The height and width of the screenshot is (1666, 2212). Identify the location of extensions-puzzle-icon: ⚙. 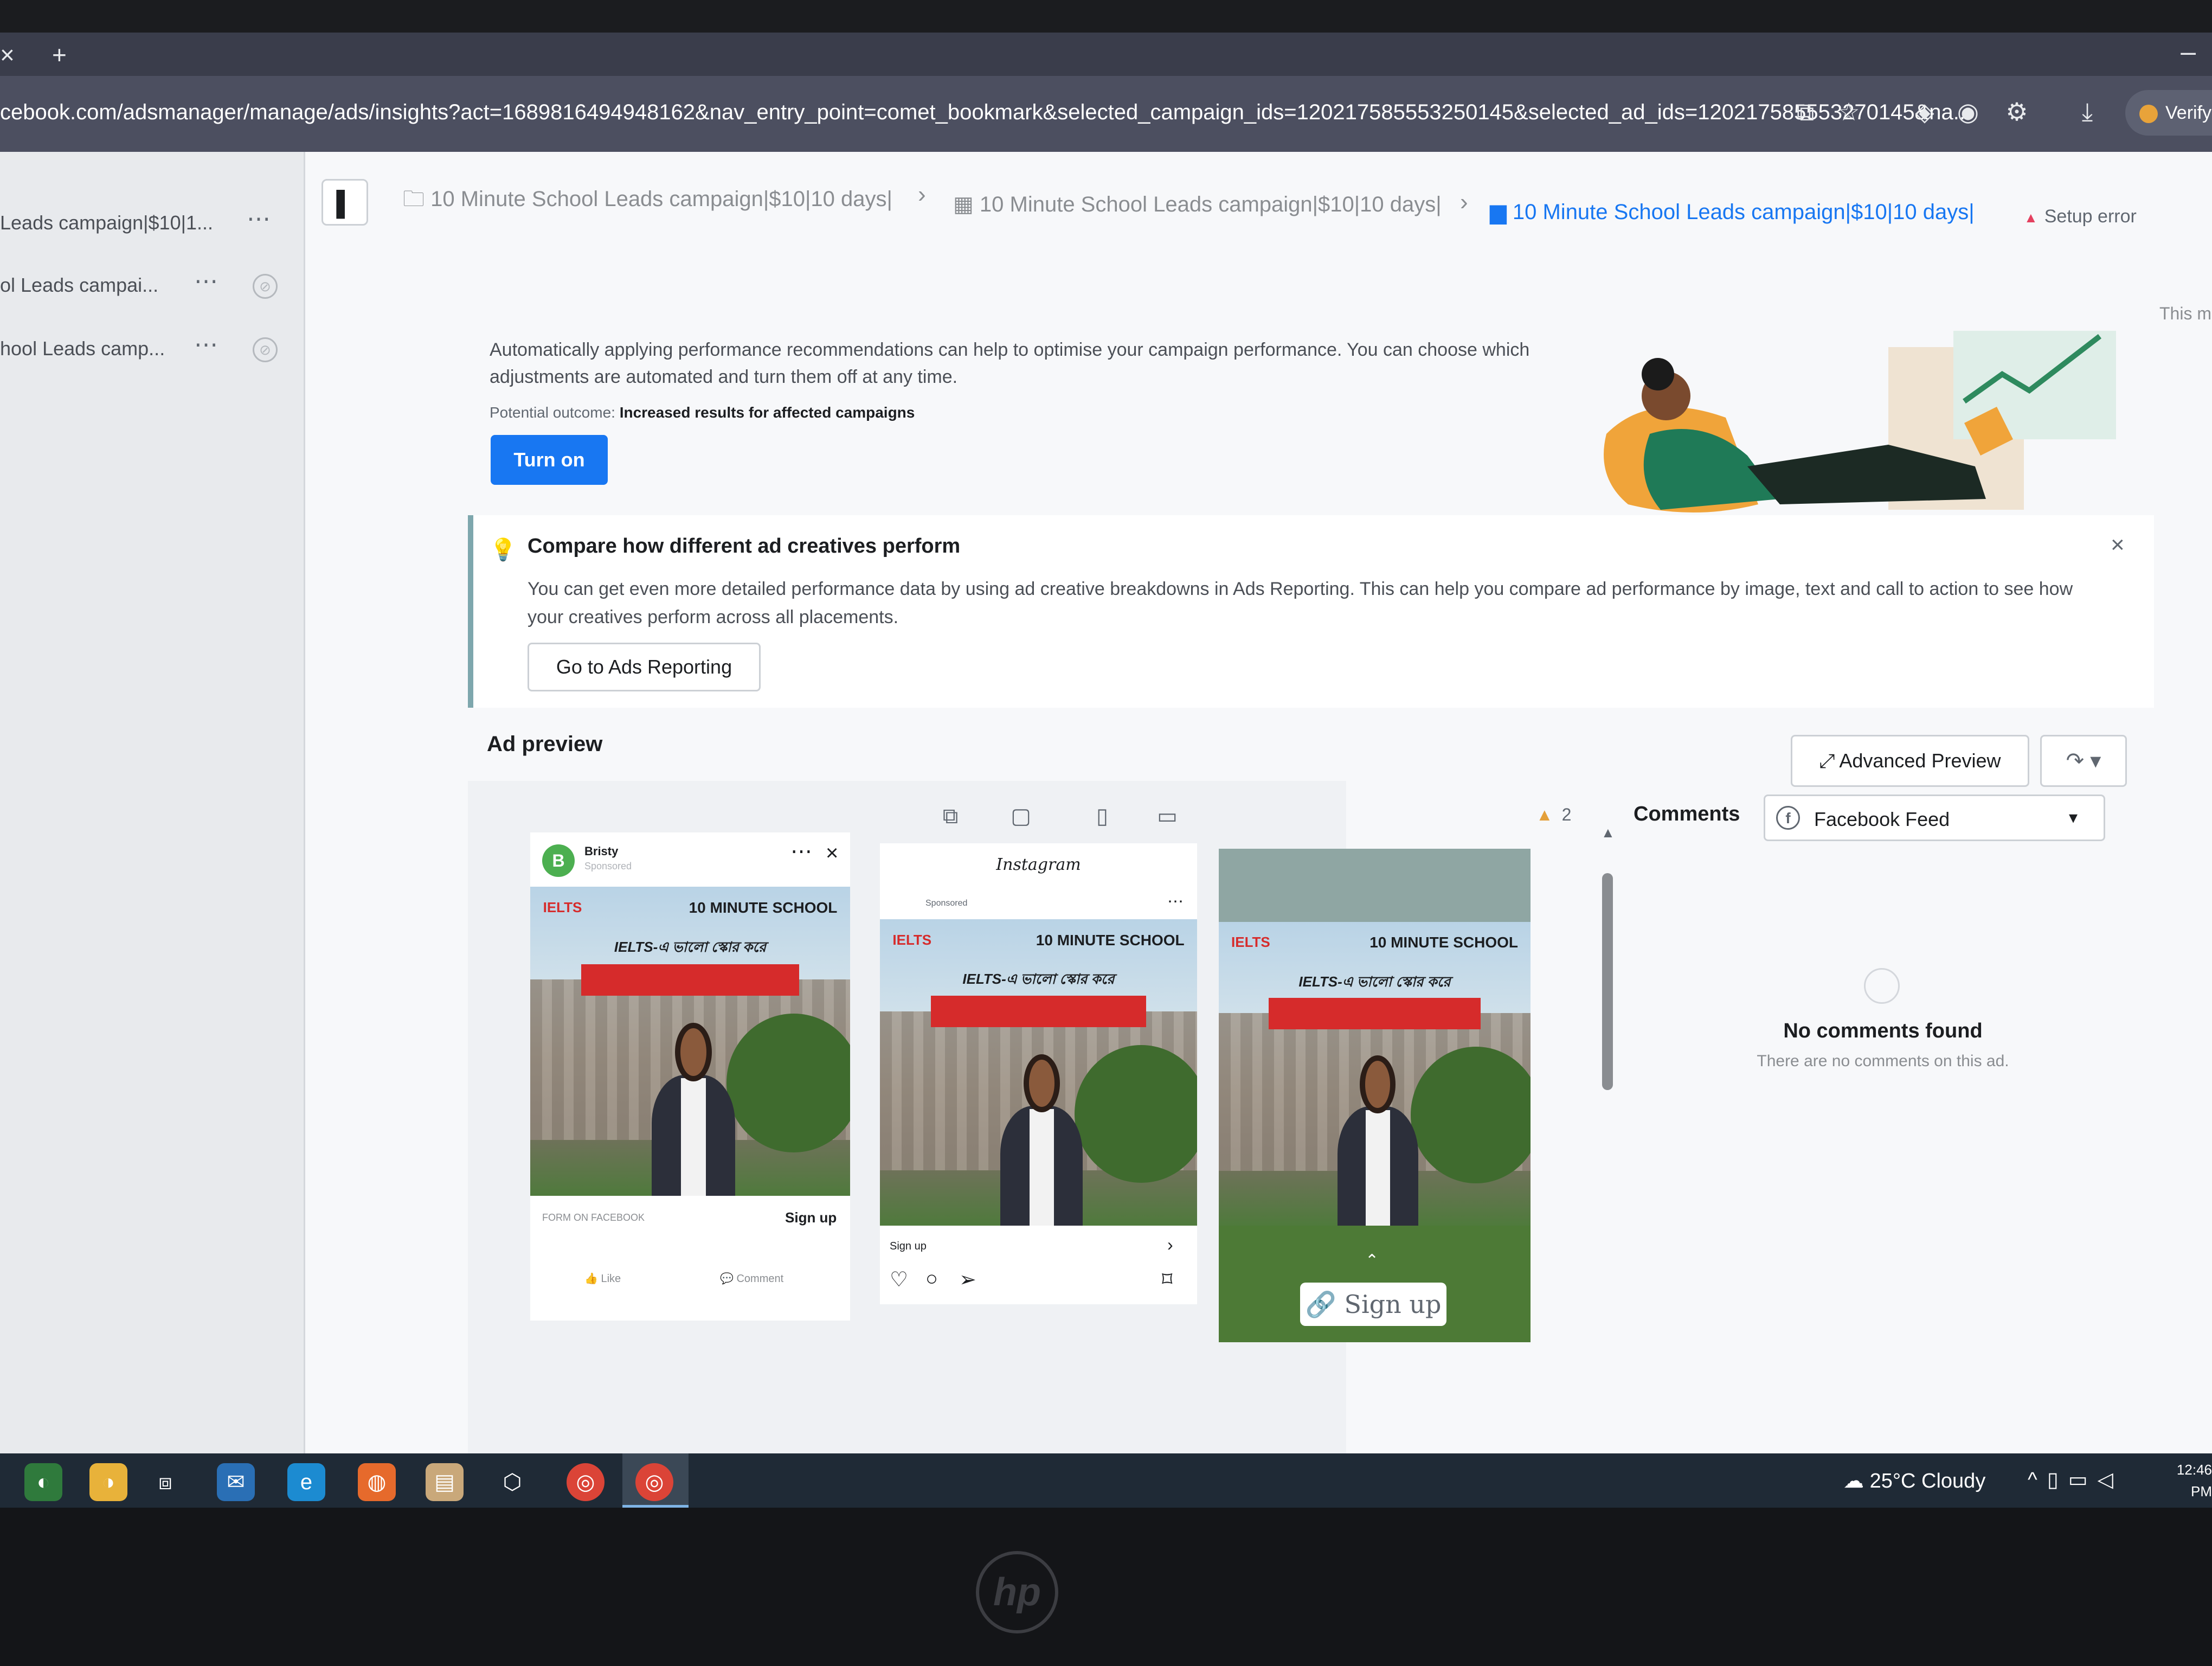
(2017, 111).